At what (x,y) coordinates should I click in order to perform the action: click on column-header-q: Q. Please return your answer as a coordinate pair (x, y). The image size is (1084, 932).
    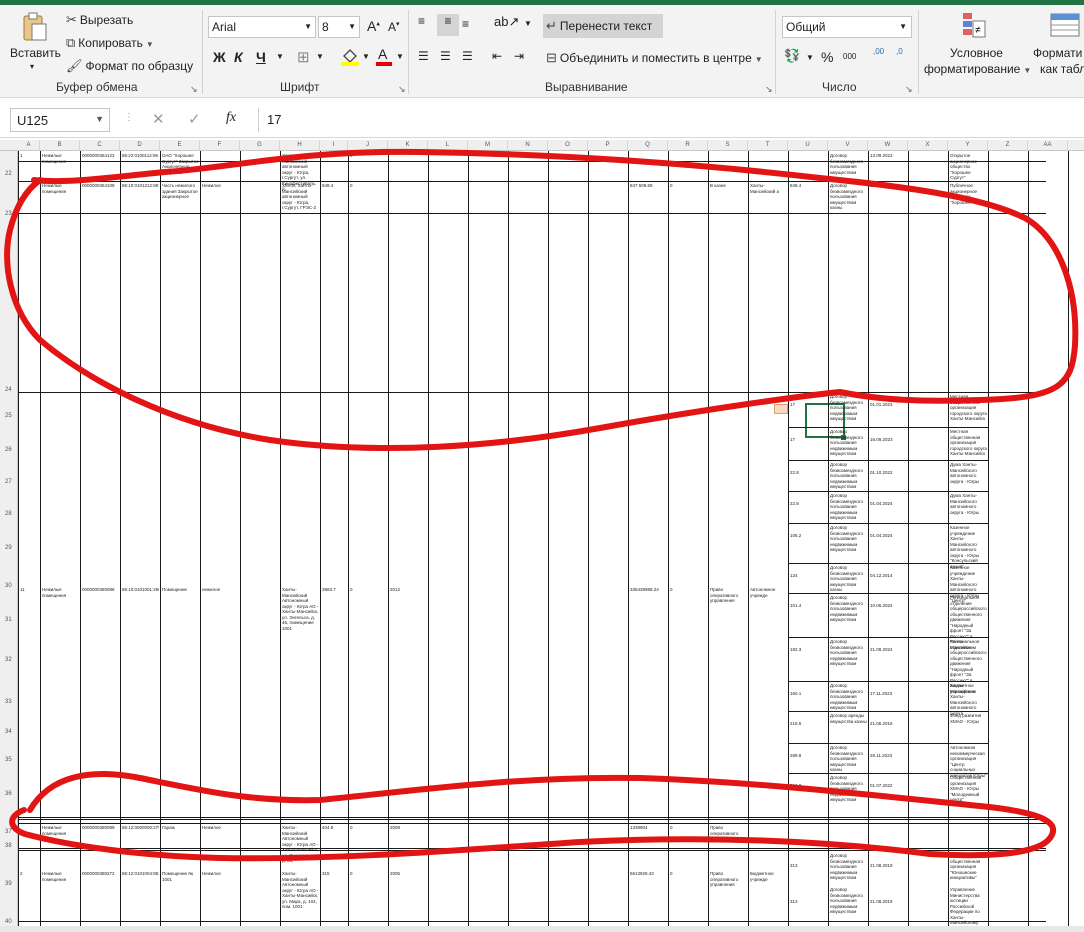
    Looking at the image, I should click on (648, 145).